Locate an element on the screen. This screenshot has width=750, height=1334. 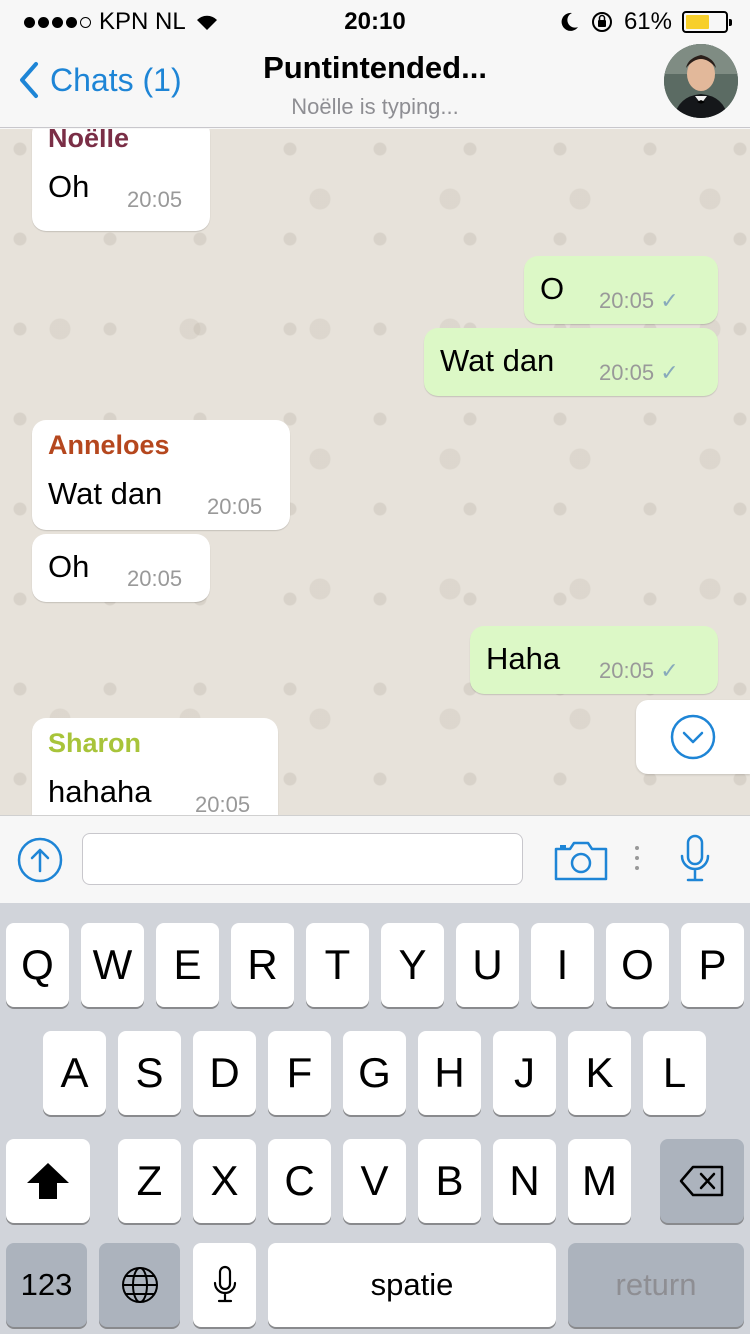
key-d: D is located at coordinates (224, 1073).